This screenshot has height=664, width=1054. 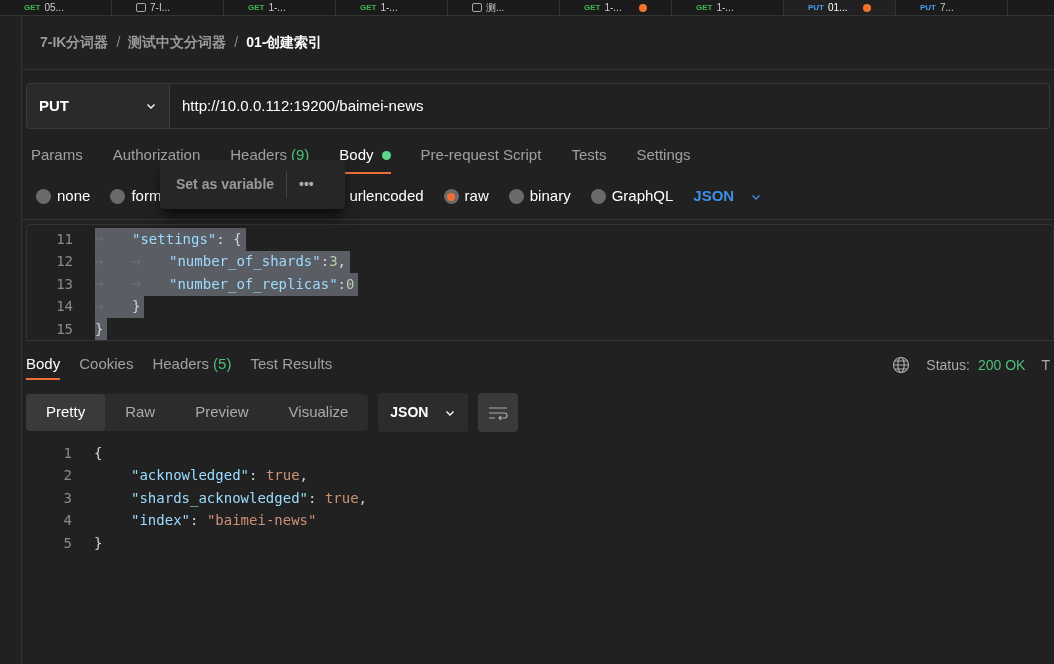 I want to click on request-section-tab: Pre-request Script, so click(x=481, y=156).